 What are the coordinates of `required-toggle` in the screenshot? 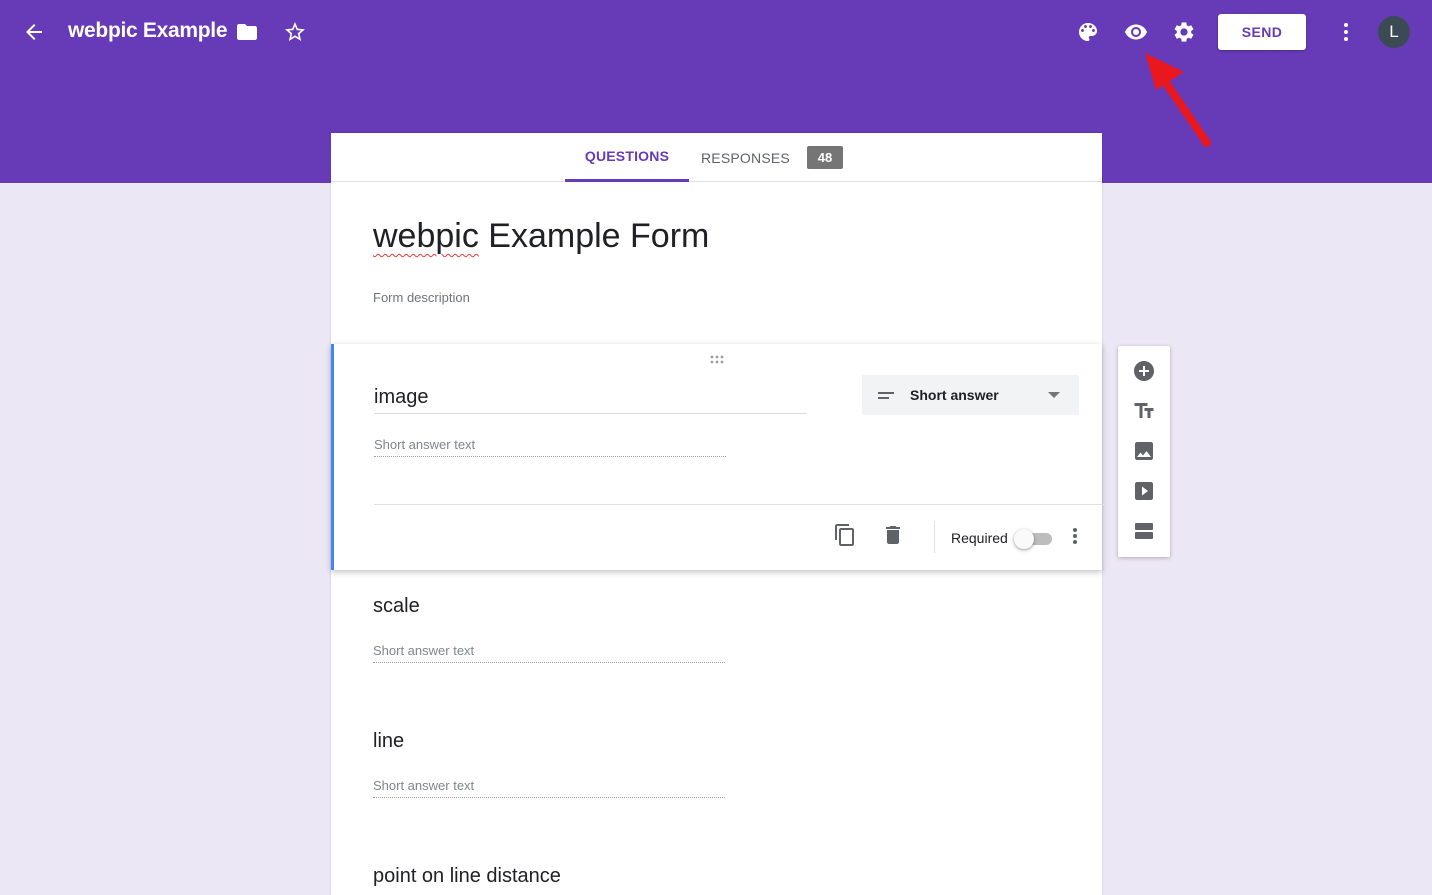 It's located at (1034, 539).